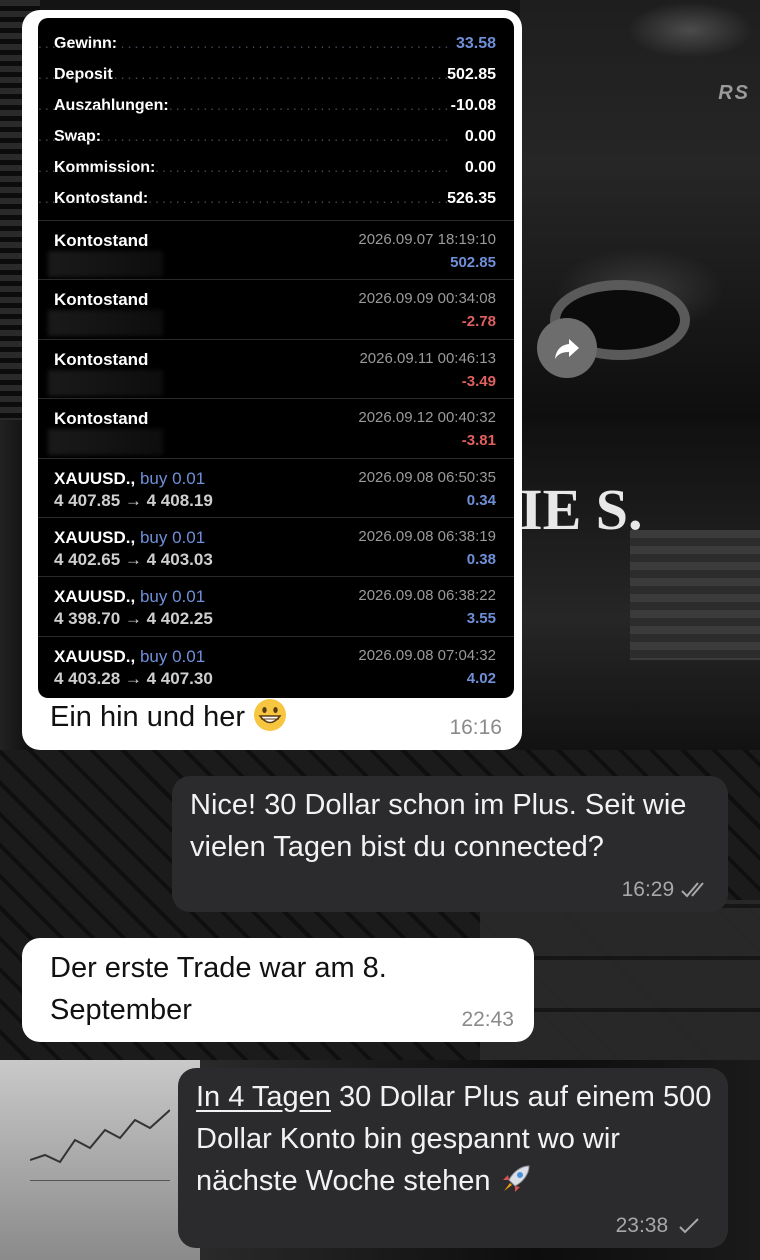 This screenshot has width=760, height=1260. Describe the element at coordinates (427, 358) in the screenshot. I see `history-date: 2026.09.11 00:46:13` at that location.